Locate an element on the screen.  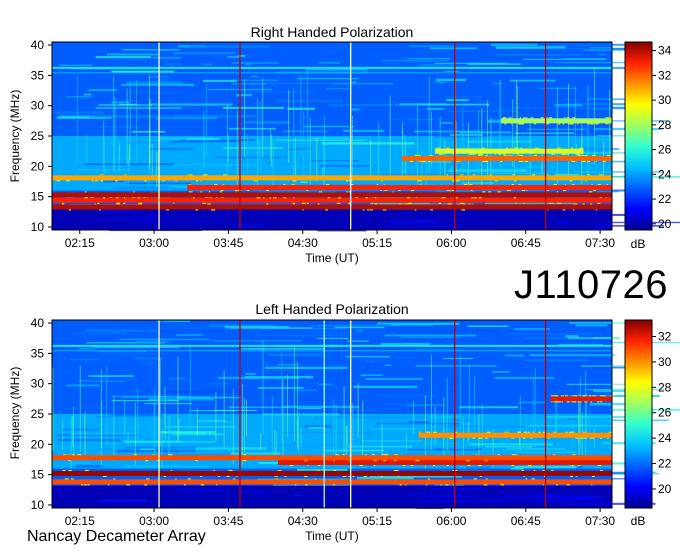
colorbar-gradient is located at coordinates (638, 414).